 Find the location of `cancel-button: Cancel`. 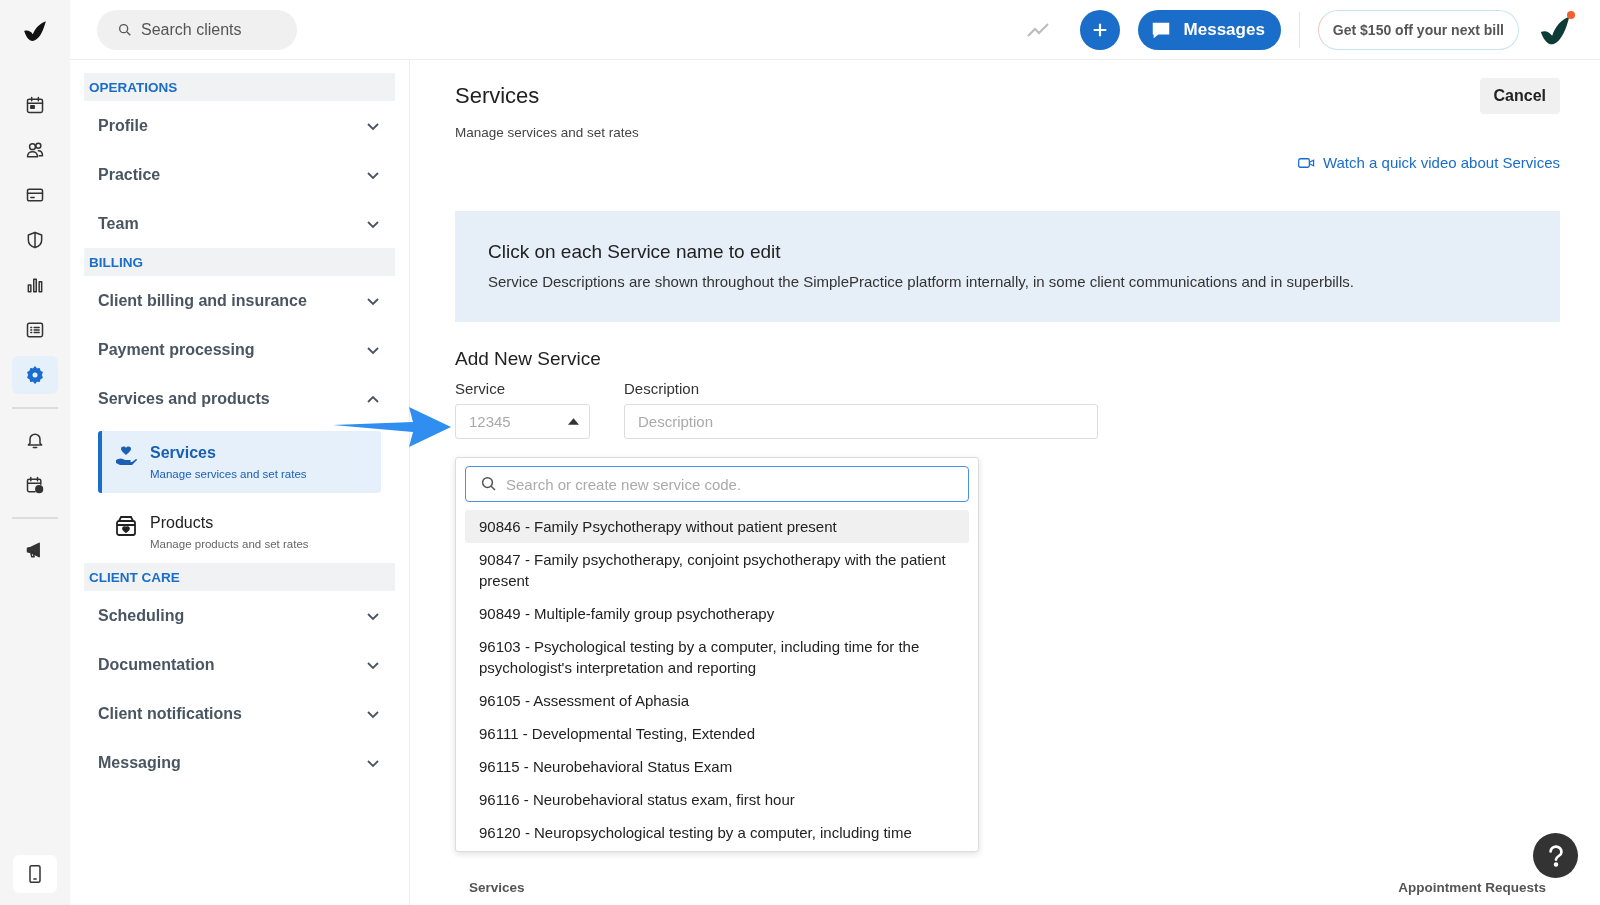

cancel-button: Cancel is located at coordinates (1519, 96).